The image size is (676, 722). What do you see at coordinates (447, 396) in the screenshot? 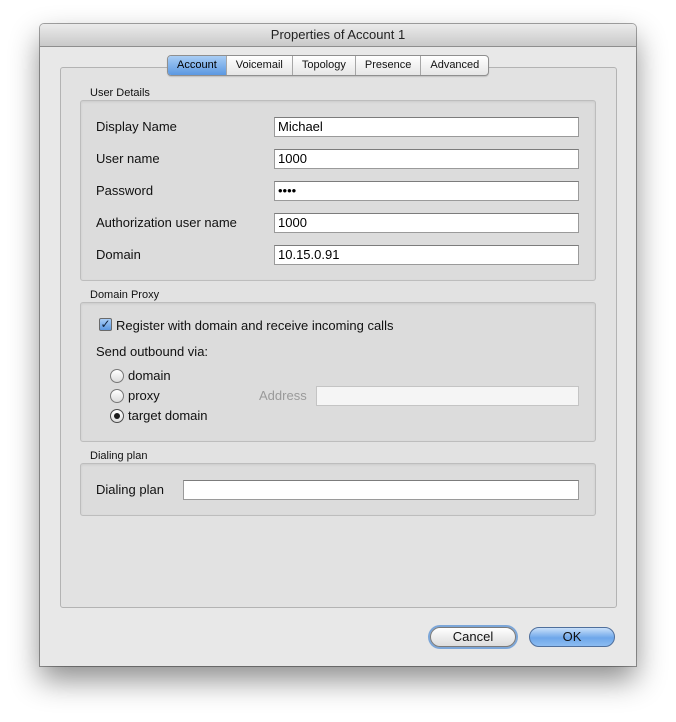
I see `address-input` at bounding box center [447, 396].